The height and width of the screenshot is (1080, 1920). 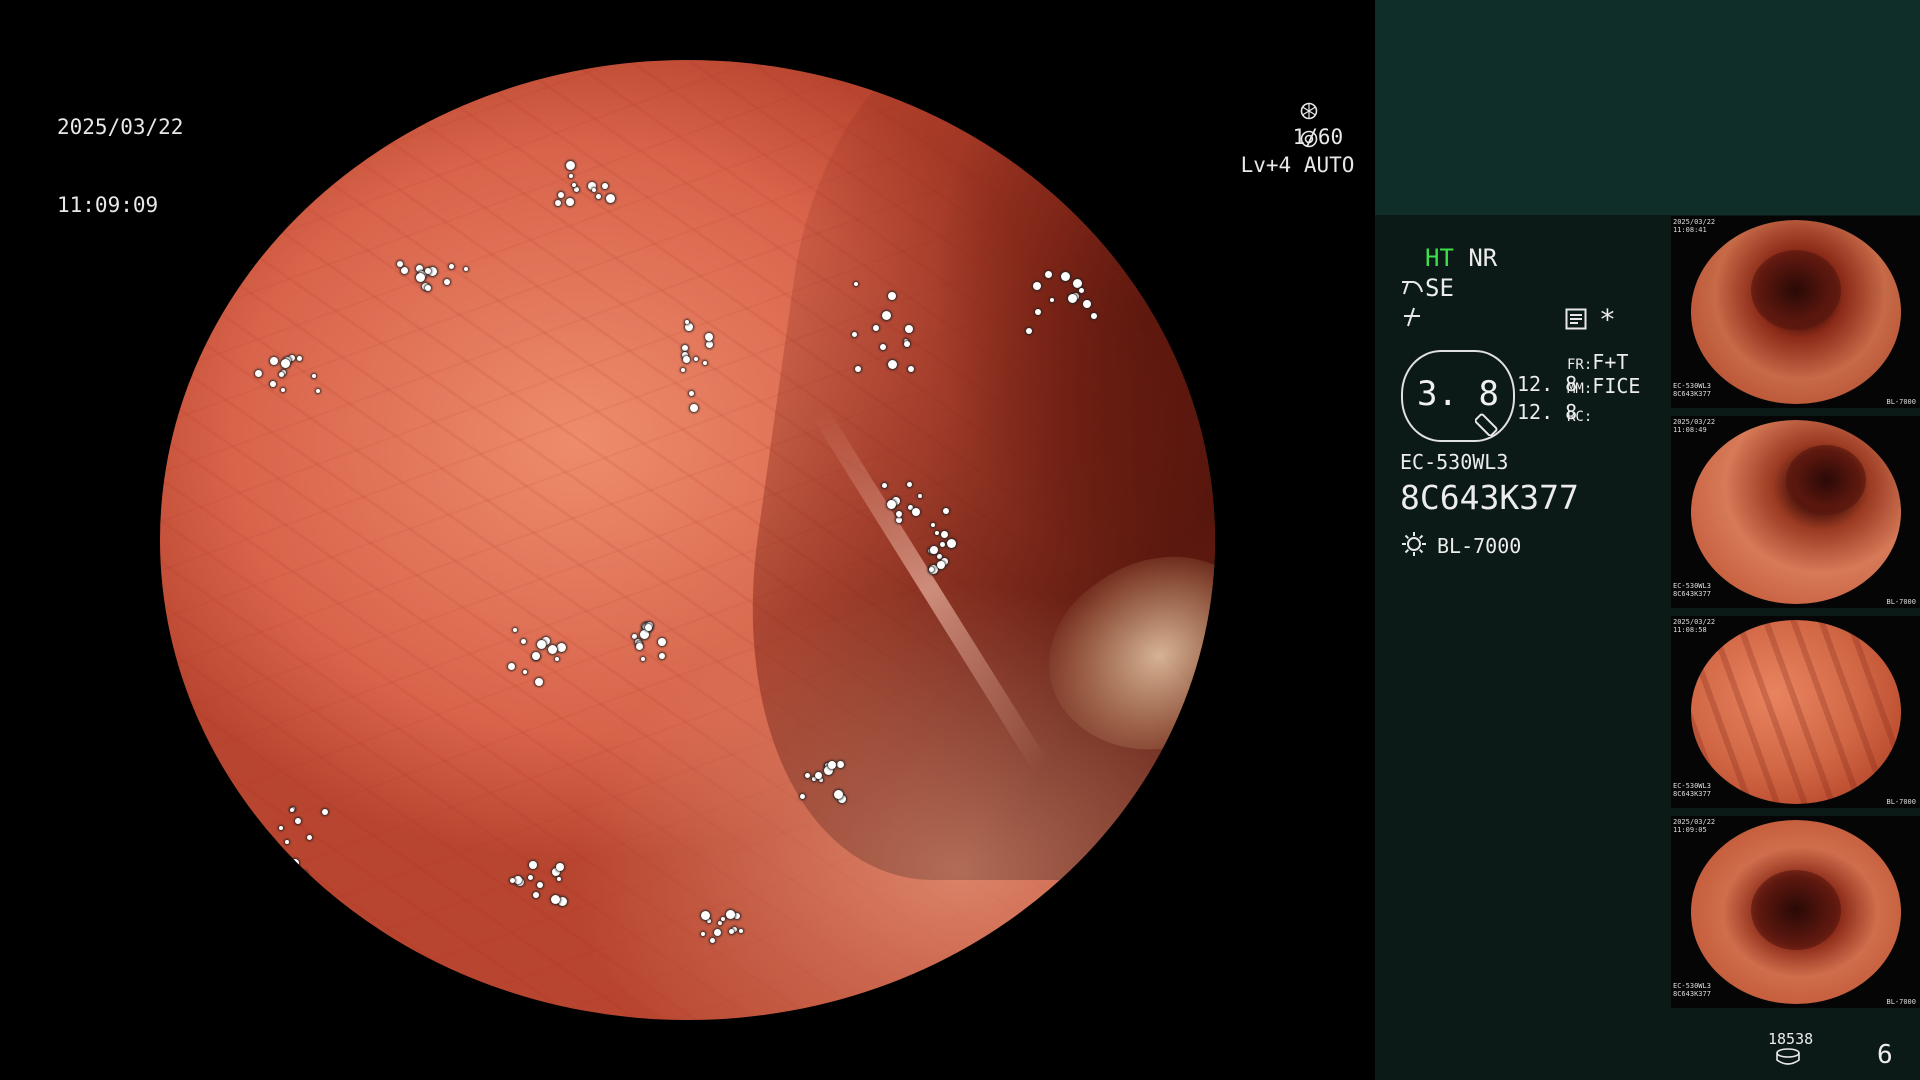 I want to click on scope-serial: 8C643K377, so click(x=1489, y=497).